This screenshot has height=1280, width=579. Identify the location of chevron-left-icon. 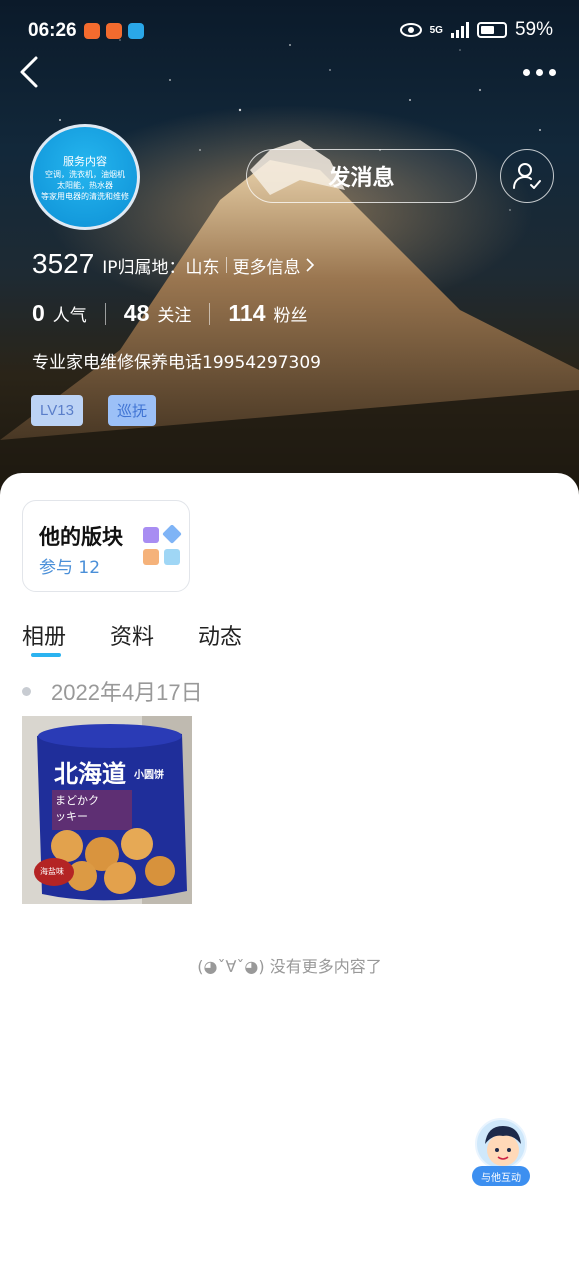
(29, 72).